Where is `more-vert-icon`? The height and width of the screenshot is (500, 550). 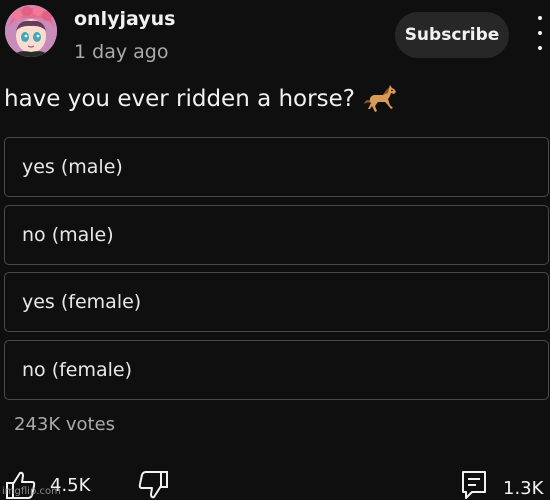
more-vert-icon is located at coordinates (540, 33).